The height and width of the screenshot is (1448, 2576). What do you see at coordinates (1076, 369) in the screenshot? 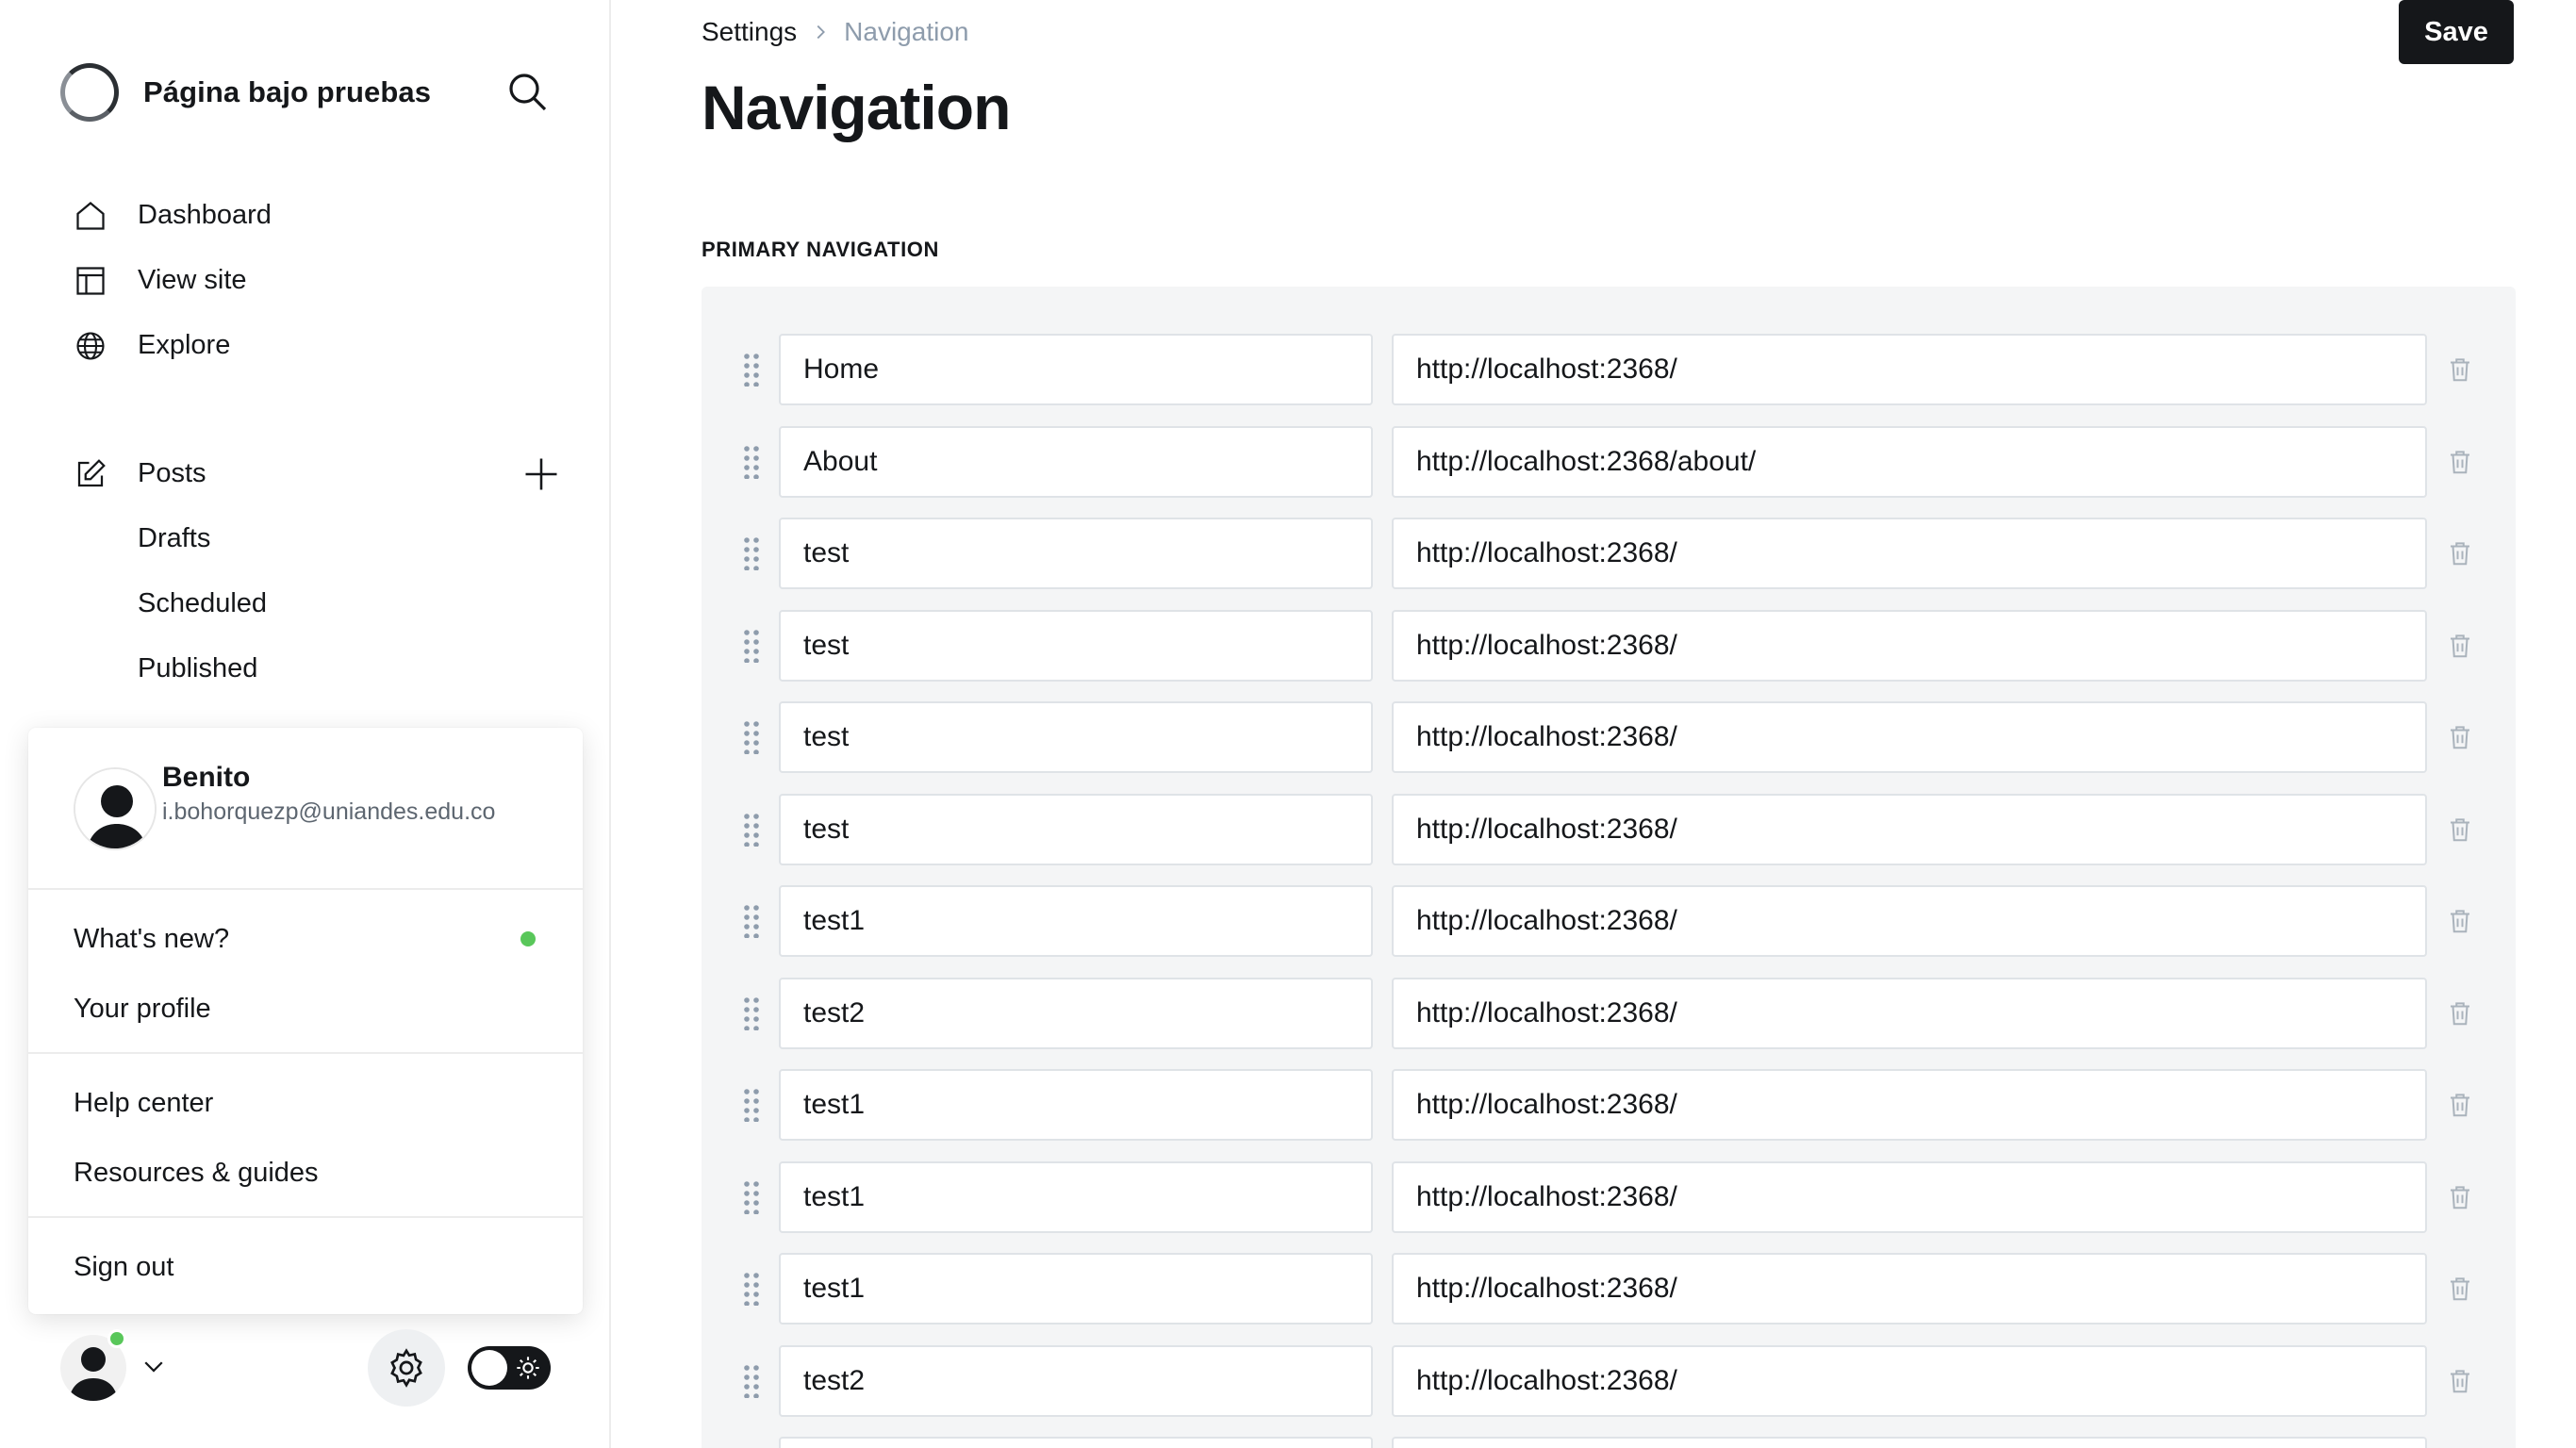
I see `nav-label-input: Home` at bounding box center [1076, 369].